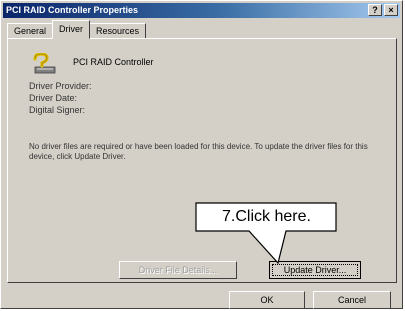 This screenshot has width=405, height=311. Describe the element at coordinates (266, 216) in the screenshot. I see `callout-text: 7.Click here.` at that location.